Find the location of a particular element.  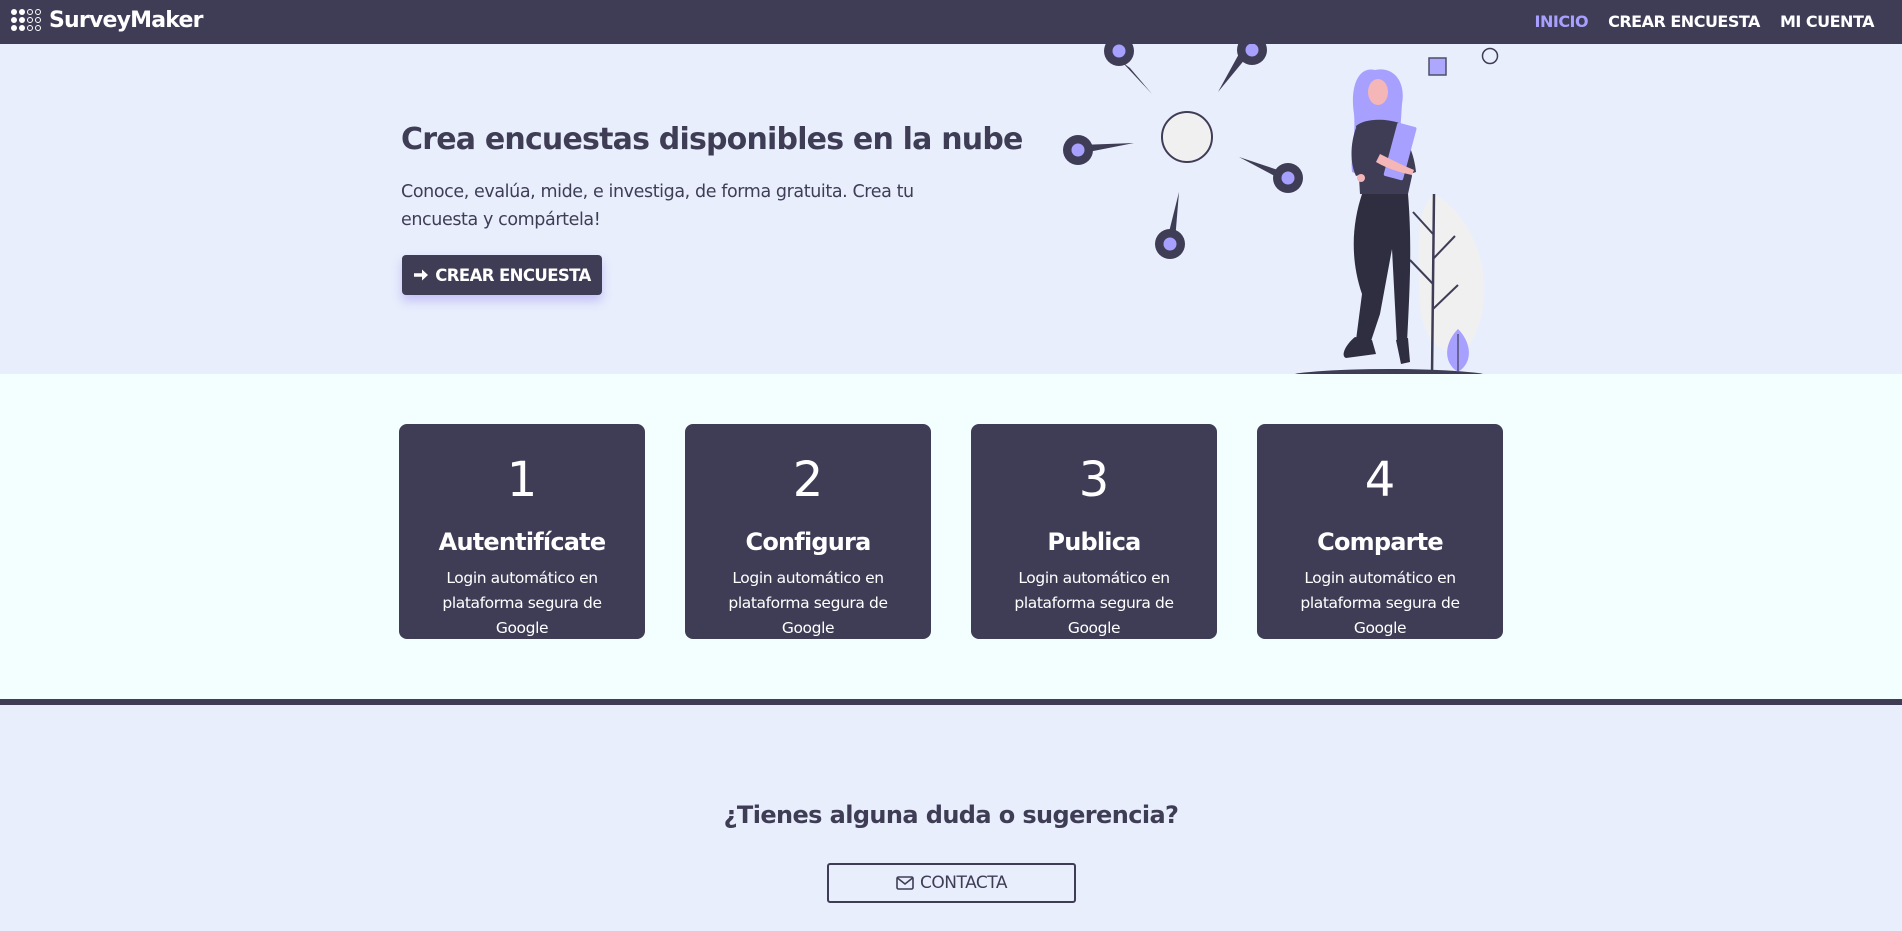

step-number: 3 is located at coordinates (1094, 480).